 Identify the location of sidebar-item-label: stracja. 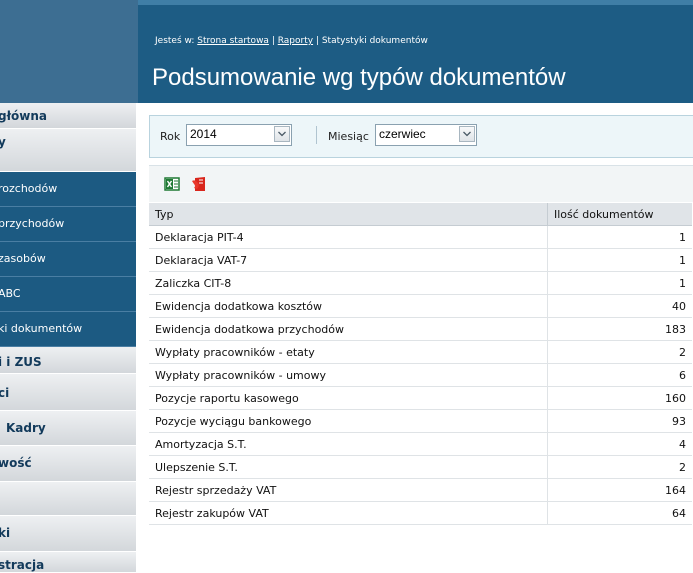
(22, 565).